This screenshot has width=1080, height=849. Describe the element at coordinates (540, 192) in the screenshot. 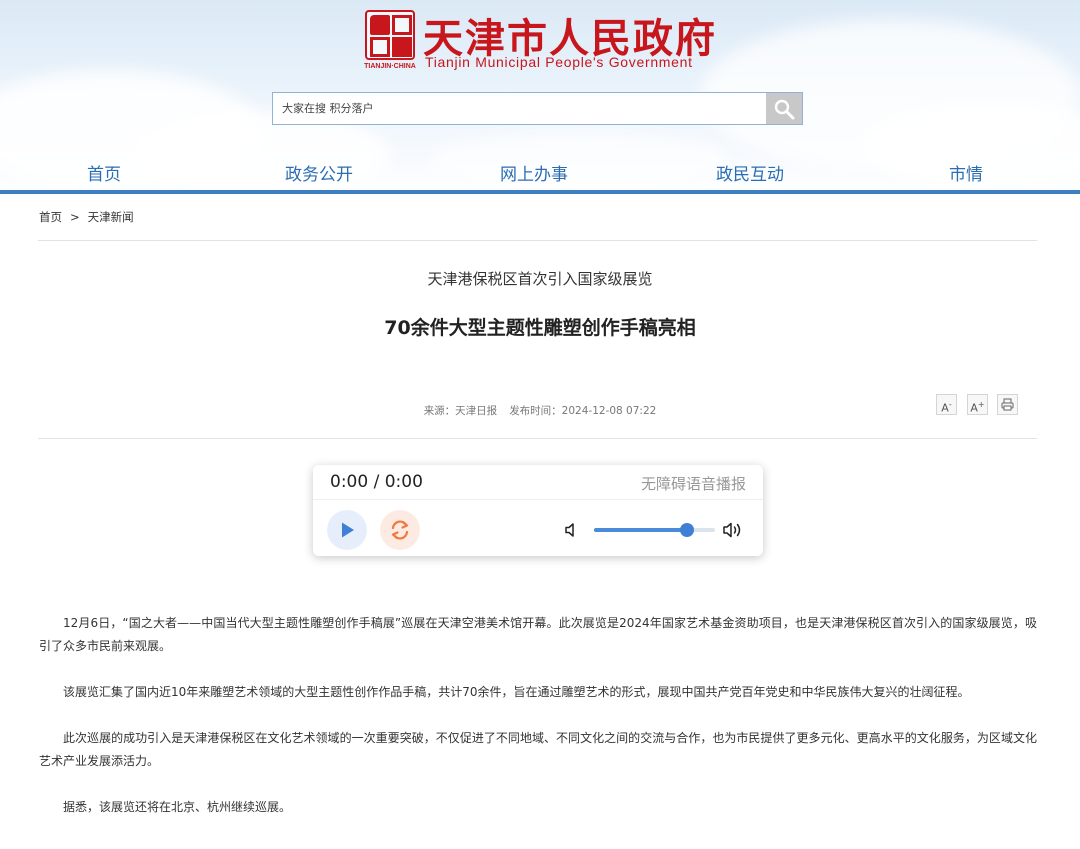

I see `nav-underline` at that location.